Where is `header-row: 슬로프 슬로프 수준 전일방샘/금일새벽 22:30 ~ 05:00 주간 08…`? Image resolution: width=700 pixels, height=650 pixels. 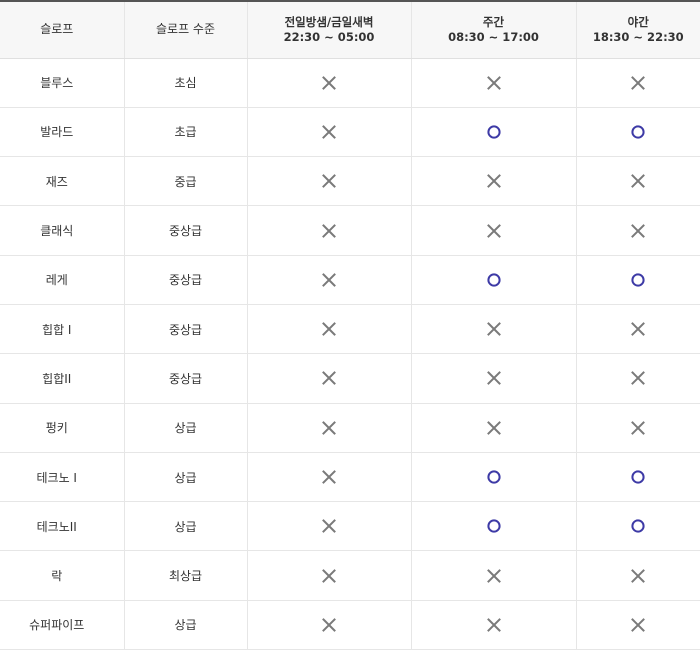
header-row: 슬로프 슬로프 수준 전일방샘/금일새벽 22:30 ~ 05:00 주간 08… is located at coordinates (350, 29).